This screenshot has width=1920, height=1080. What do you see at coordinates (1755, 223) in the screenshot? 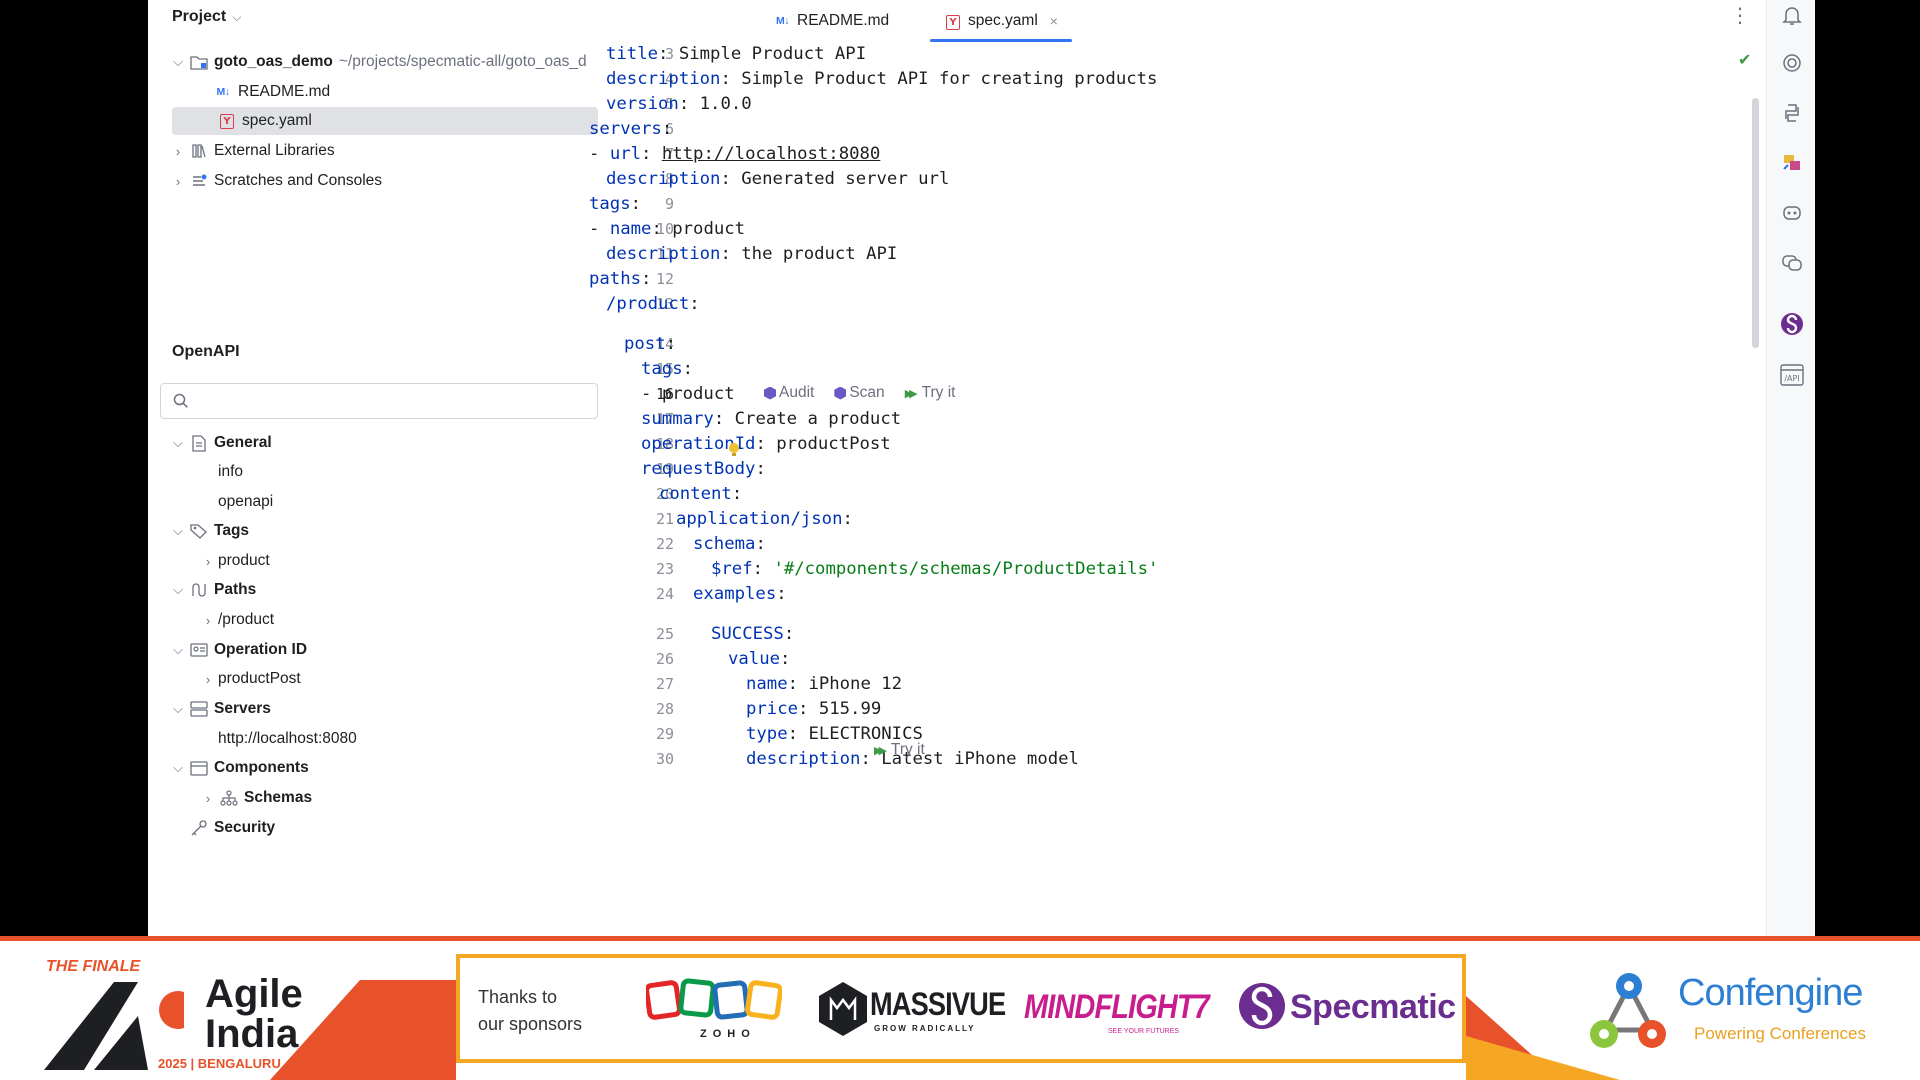
I see `vertical-scrollbar` at bounding box center [1755, 223].